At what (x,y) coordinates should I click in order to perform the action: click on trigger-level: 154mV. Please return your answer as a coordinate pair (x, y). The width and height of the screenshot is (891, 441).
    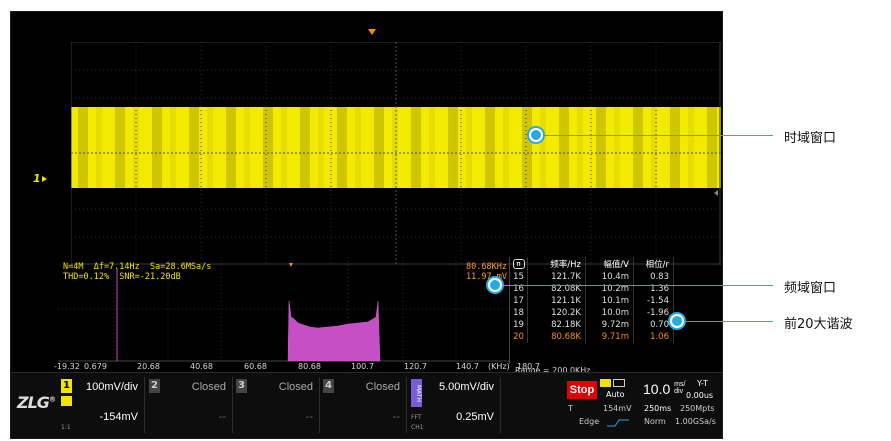
    Looking at the image, I should click on (617, 408).